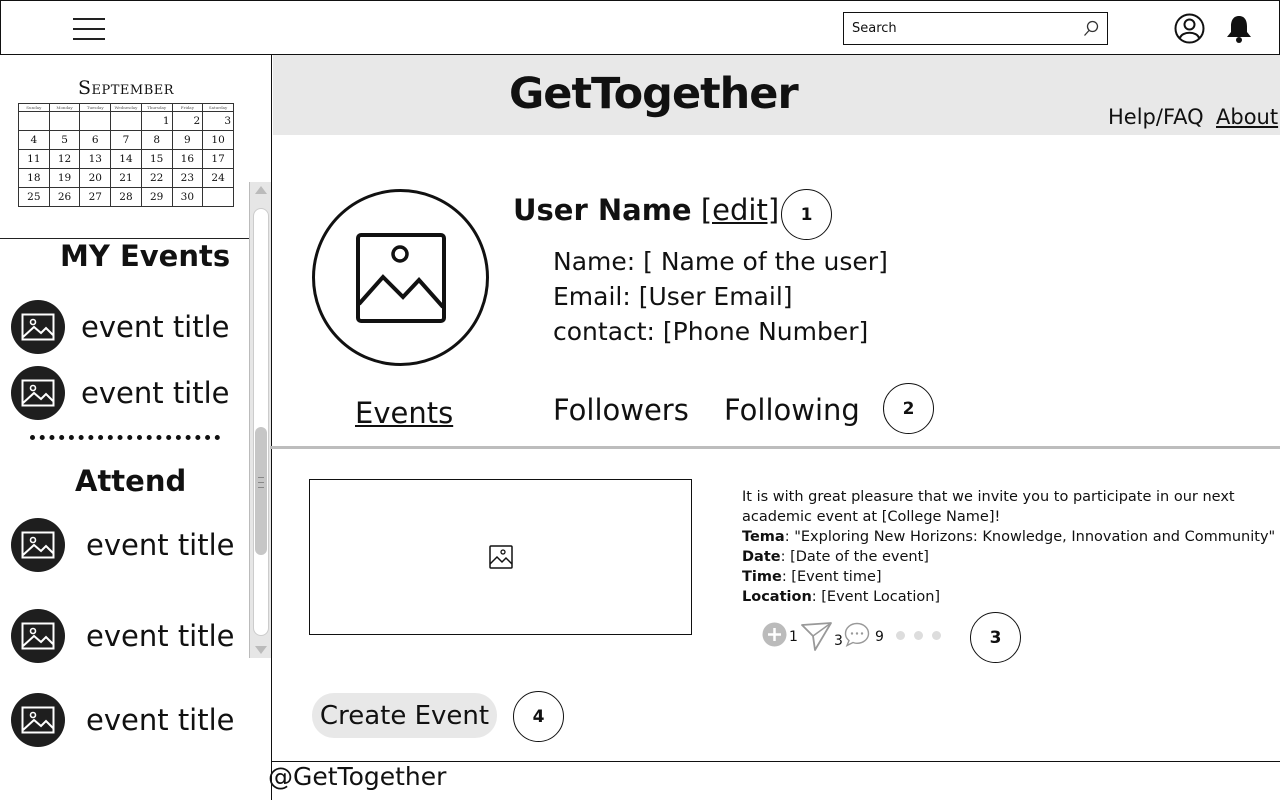 Image resolution: width=1280 pixels, height=800 pixels. What do you see at coordinates (1009, 597) in the screenshot?
I see `event-location: Location: [Event Location]` at bounding box center [1009, 597].